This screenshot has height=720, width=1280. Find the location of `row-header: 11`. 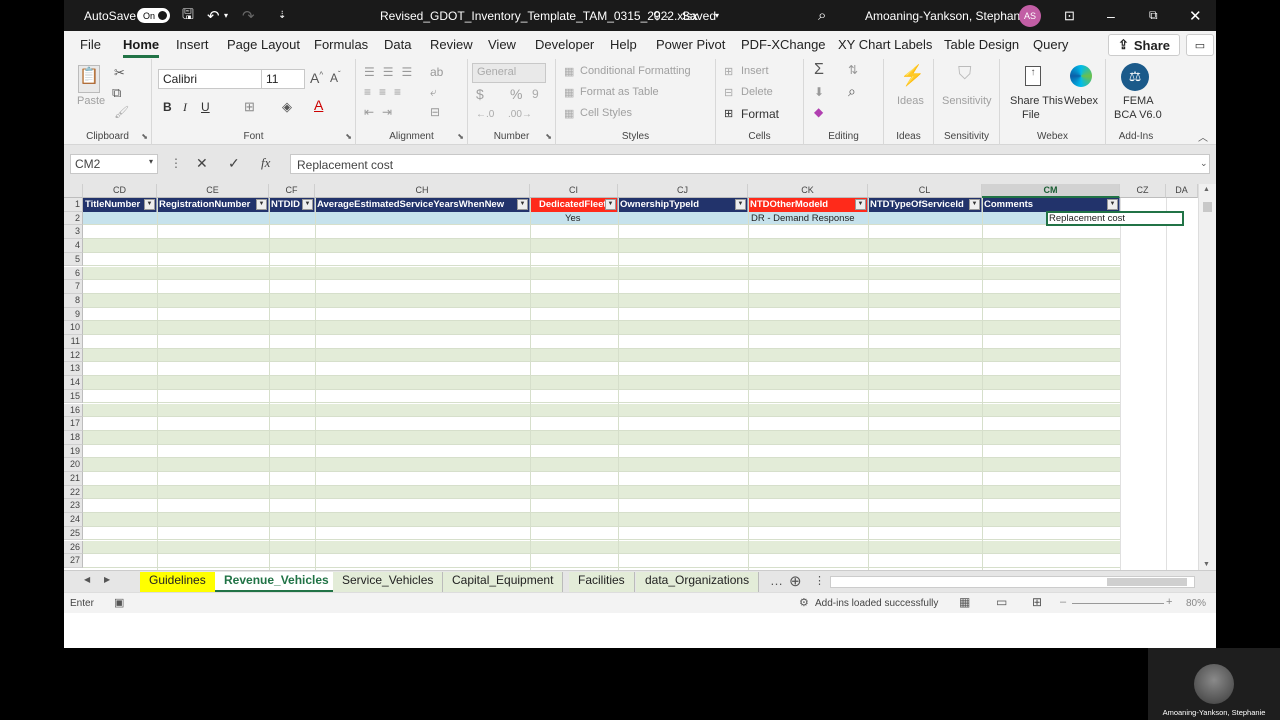

row-header: 11 is located at coordinates (73, 342).